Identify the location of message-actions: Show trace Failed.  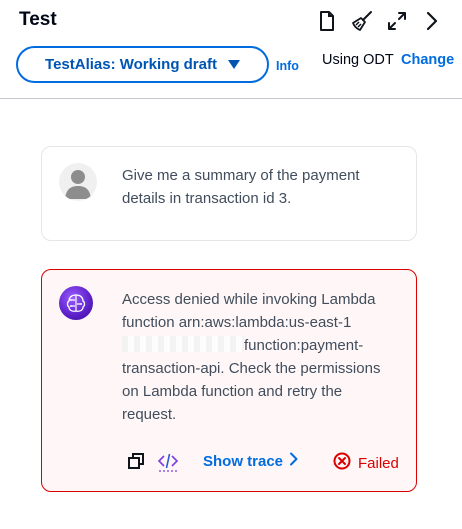
(263, 462).